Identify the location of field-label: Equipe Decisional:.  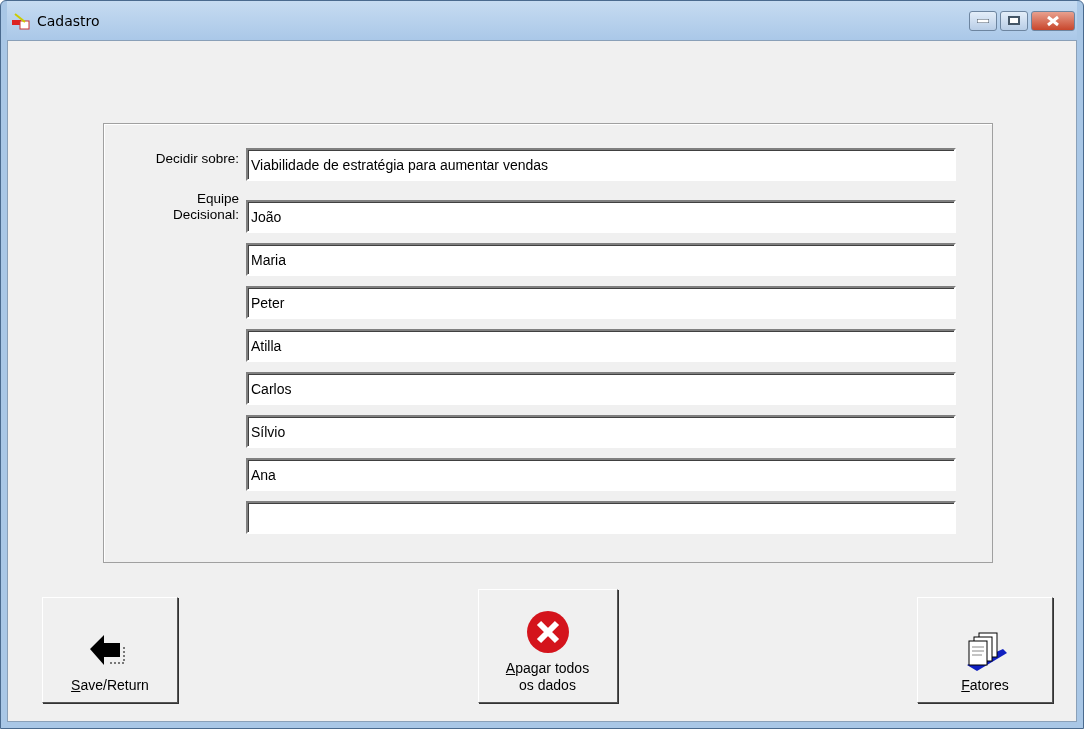
(205, 207).